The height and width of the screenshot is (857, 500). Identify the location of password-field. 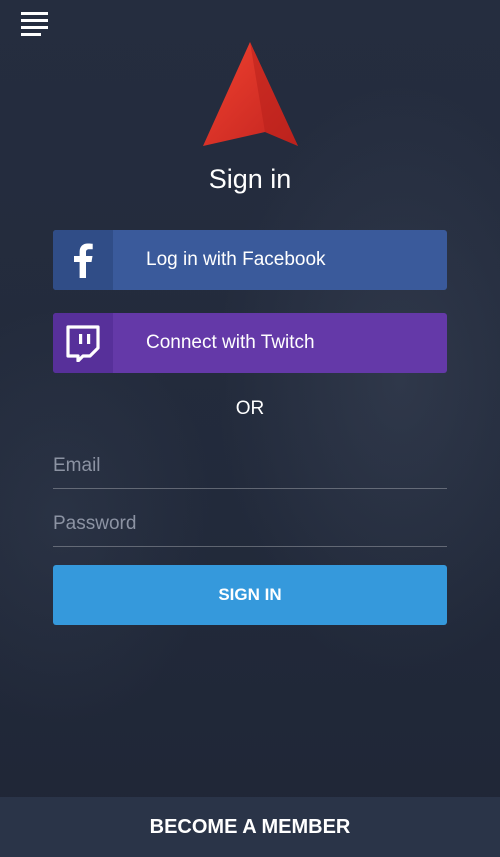
(250, 524).